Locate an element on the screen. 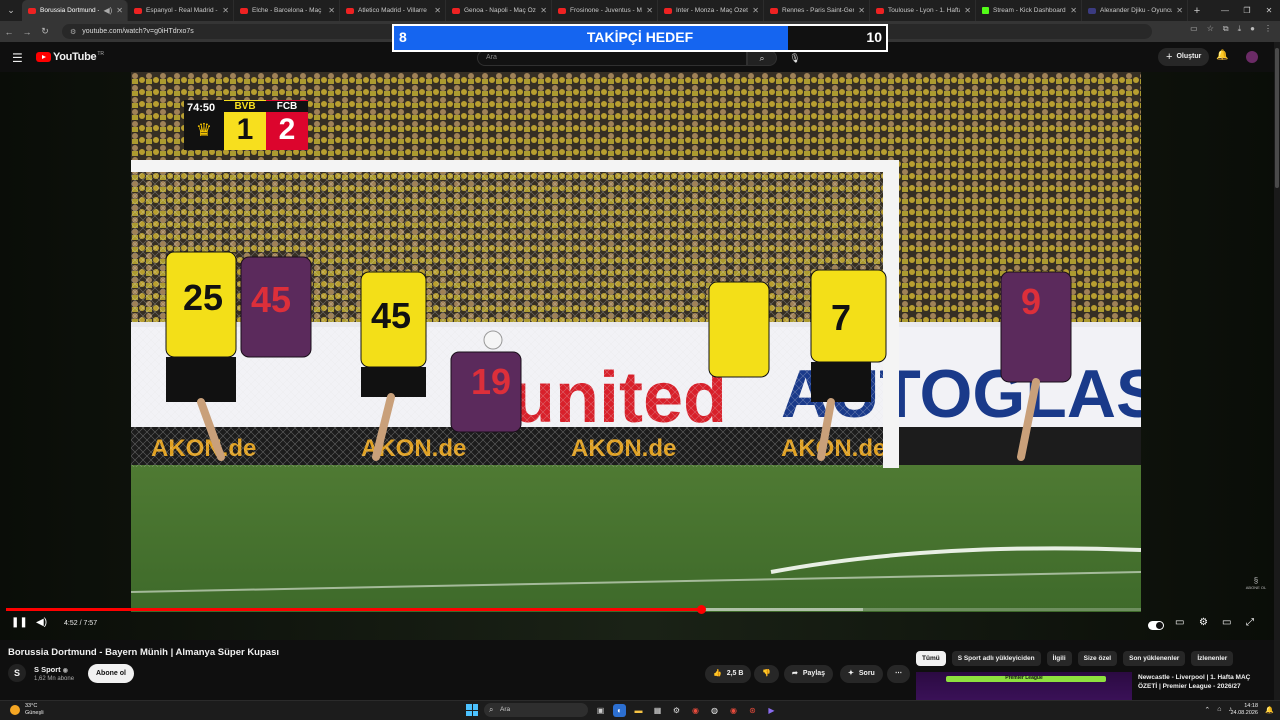 This screenshot has height=720, width=1280. sun-icon is located at coordinates (15, 710).